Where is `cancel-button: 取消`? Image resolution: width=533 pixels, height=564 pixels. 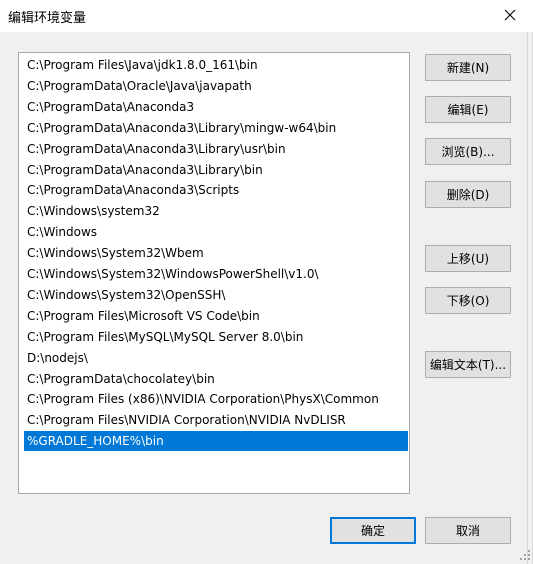 cancel-button: 取消 is located at coordinates (468, 530).